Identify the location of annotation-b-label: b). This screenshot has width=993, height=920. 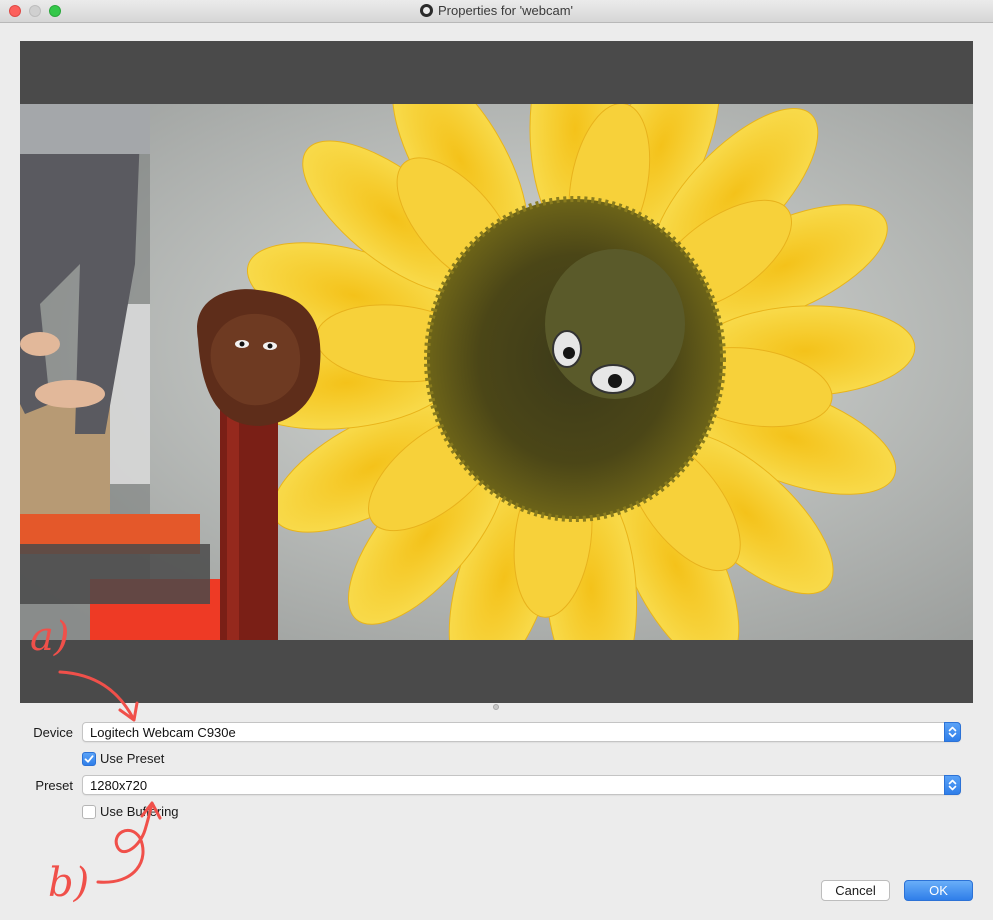
(68, 883).